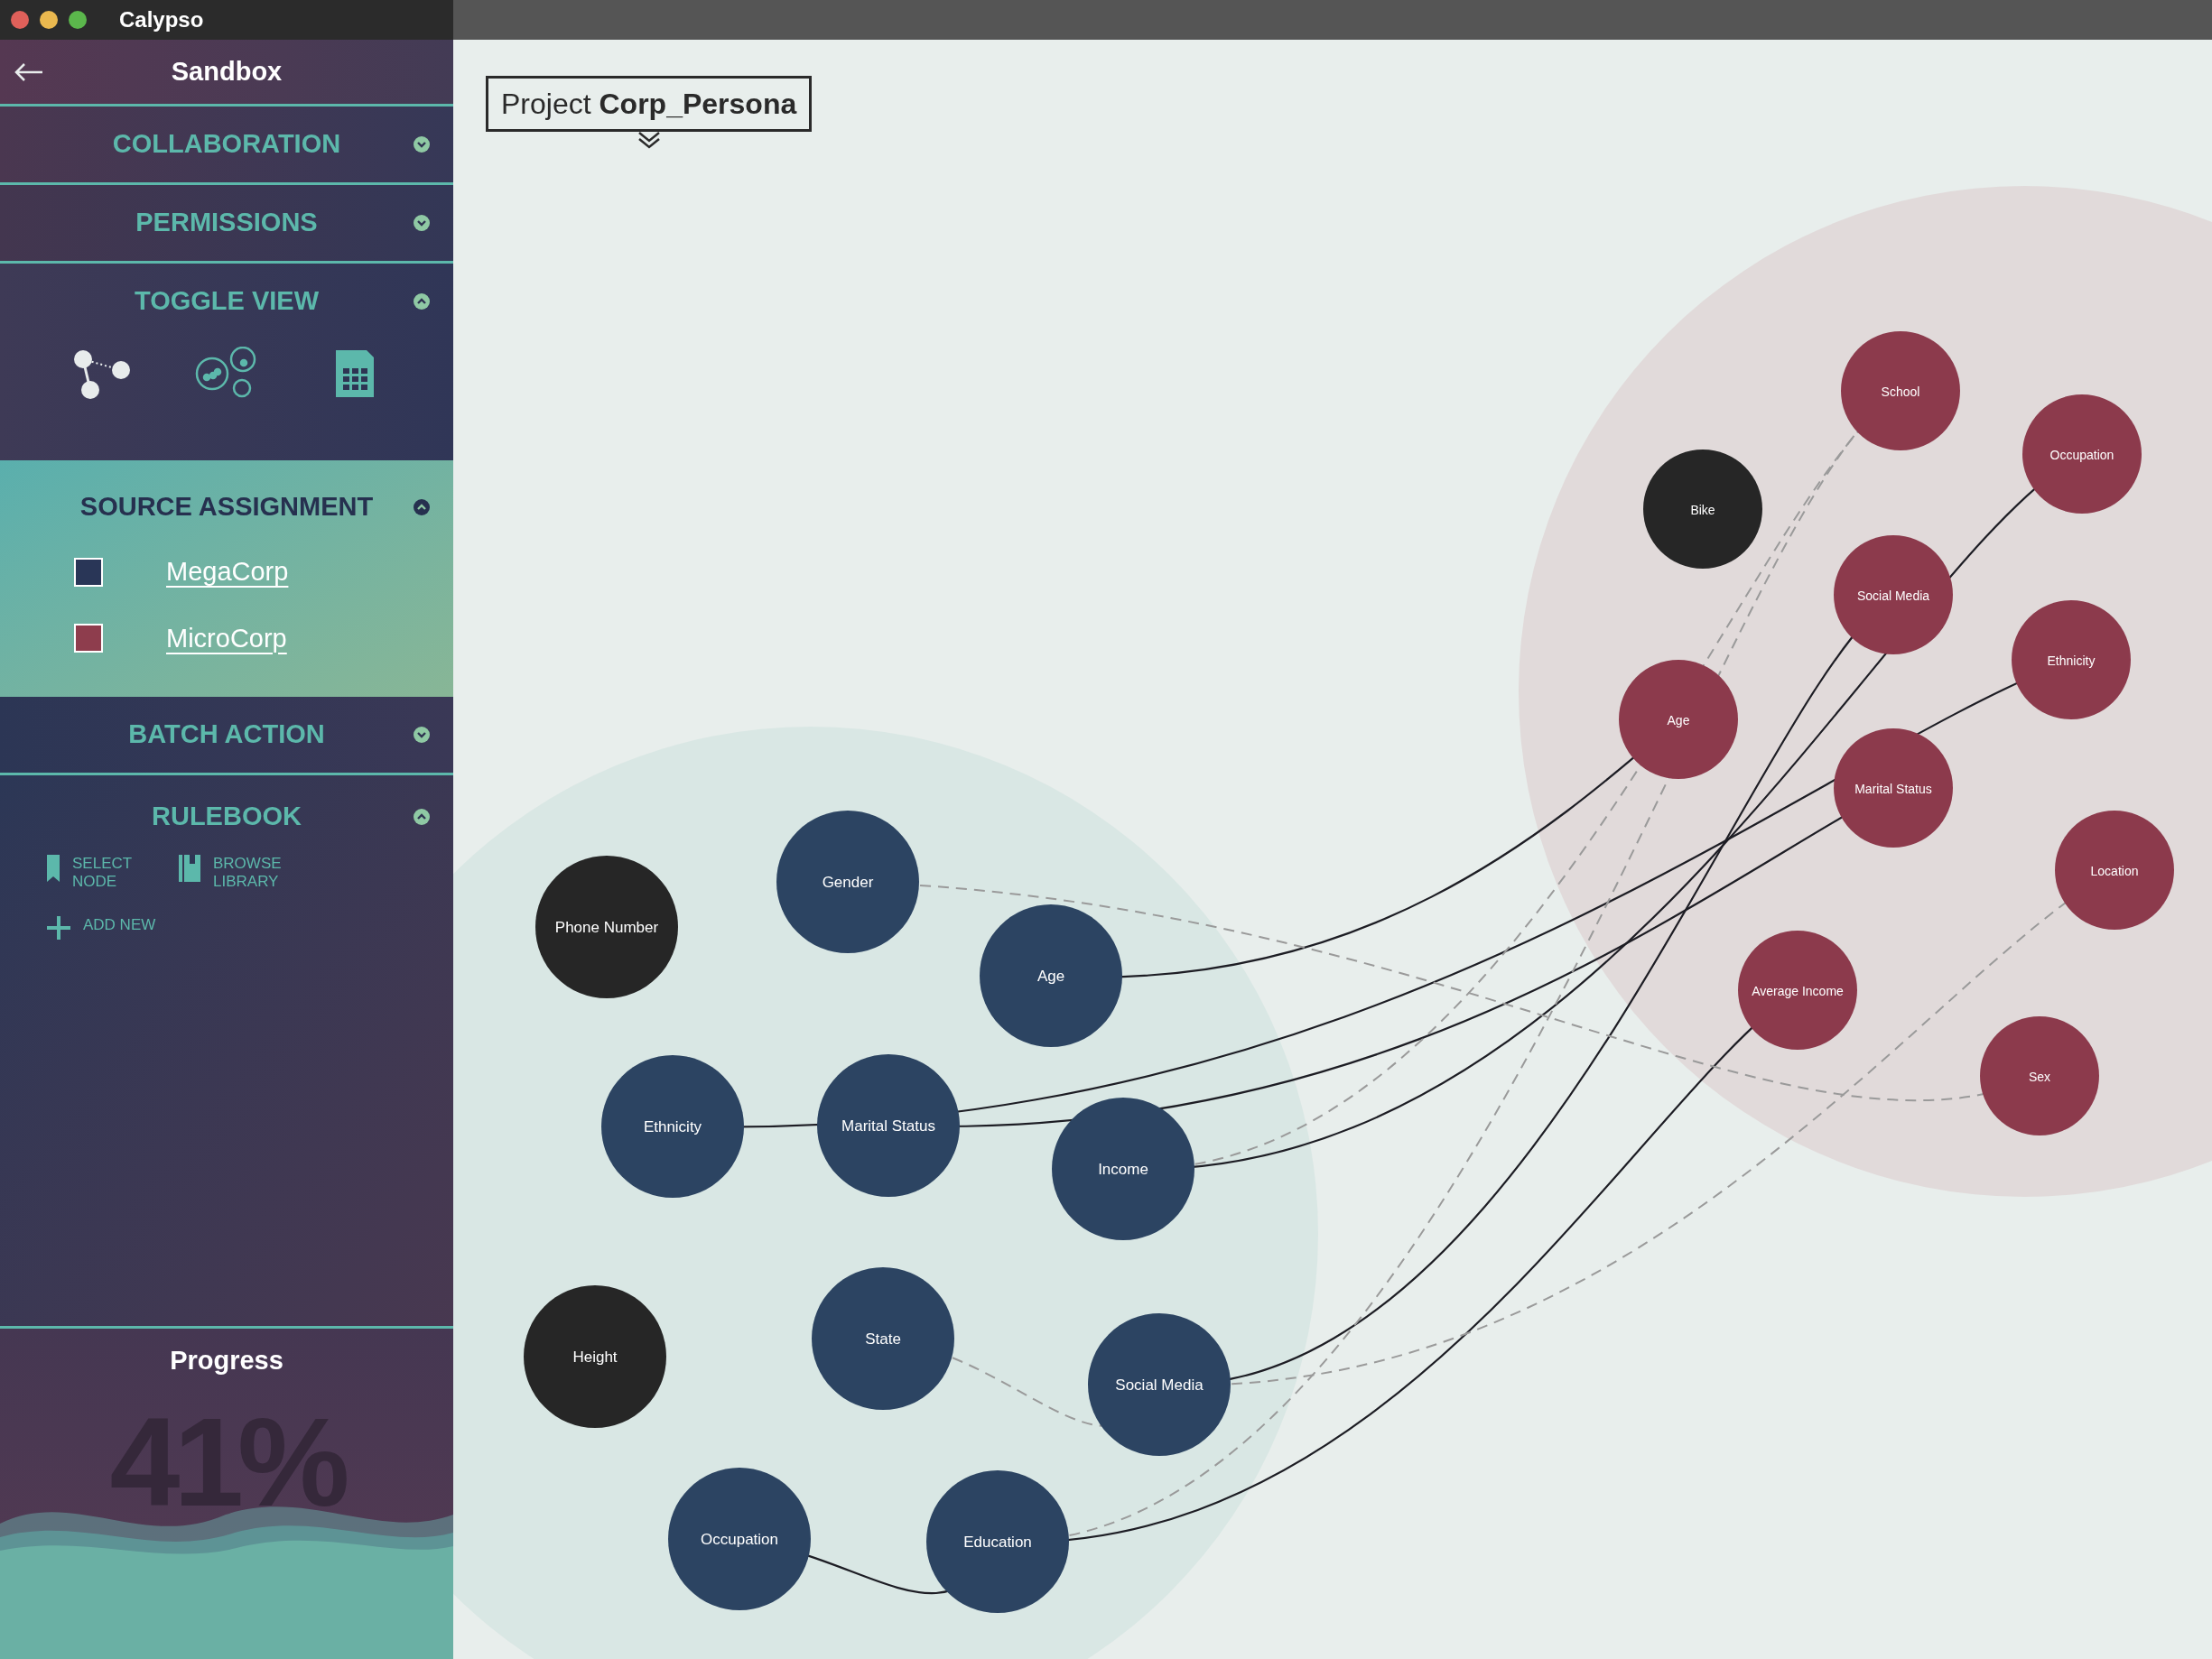 This screenshot has height=1659, width=2212. What do you see at coordinates (226, 507) in the screenshot?
I see `section-header: SOURCE ASSIGNMENT` at bounding box center [226, 507].